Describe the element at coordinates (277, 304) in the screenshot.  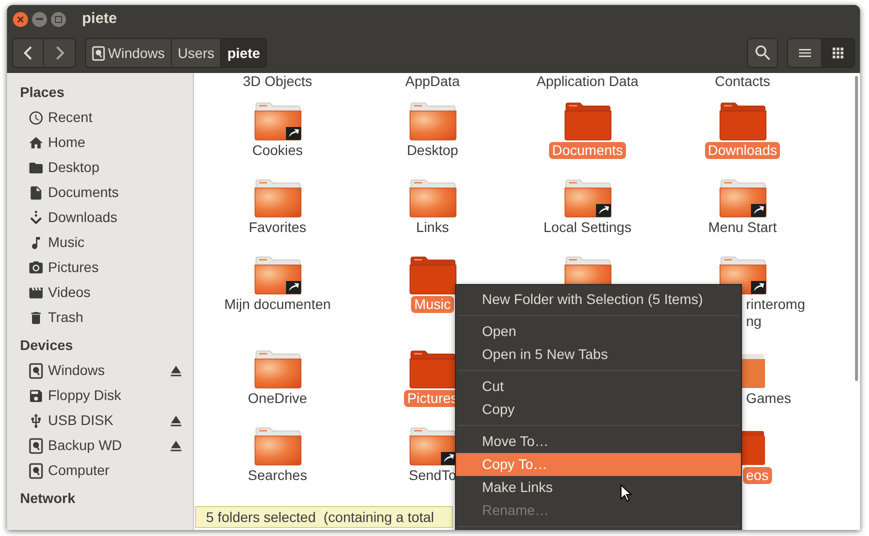
I see `folder-label: Mijn documenten` at that location.